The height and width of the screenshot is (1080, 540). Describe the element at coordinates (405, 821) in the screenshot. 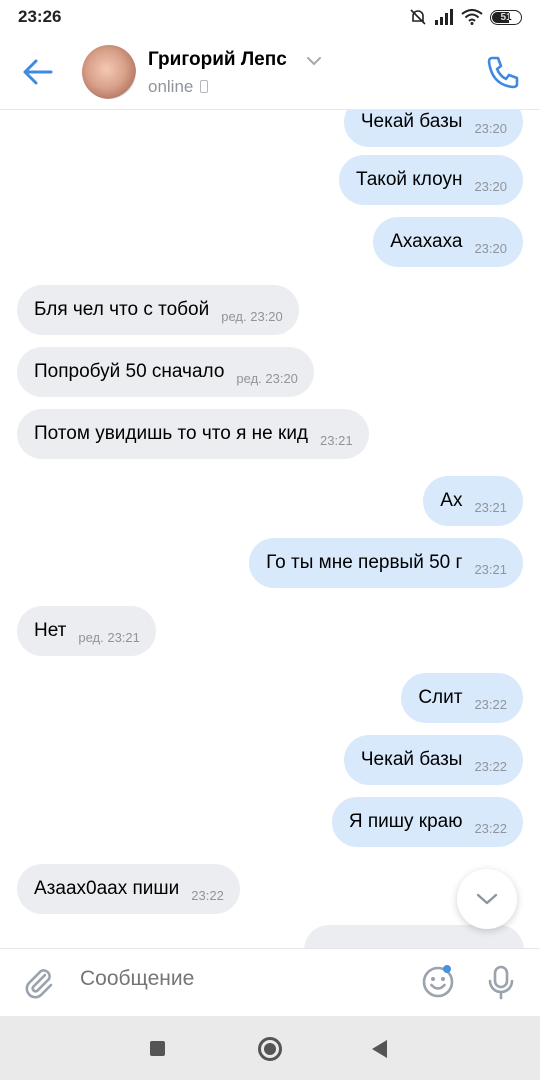

I see `message-text: Я пишу краю` at that location.